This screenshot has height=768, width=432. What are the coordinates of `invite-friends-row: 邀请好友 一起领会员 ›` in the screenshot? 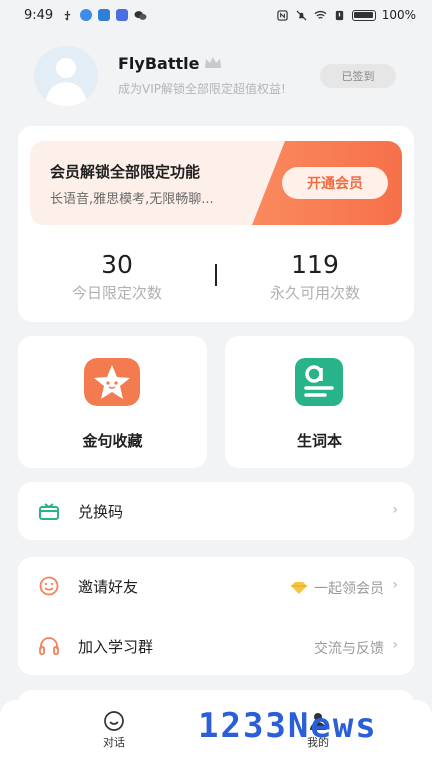 It's located at (216, 586).